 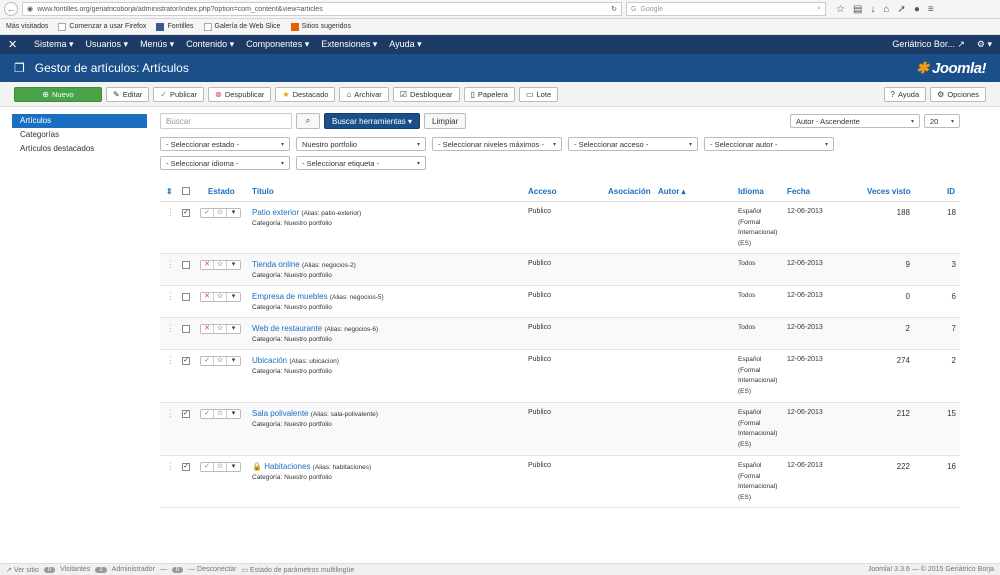 What do you see at coordinates (928, 44) in the screenshot?
I see `site-link: Geriátrico Bor... ↗` at bounding box center [928, 44].